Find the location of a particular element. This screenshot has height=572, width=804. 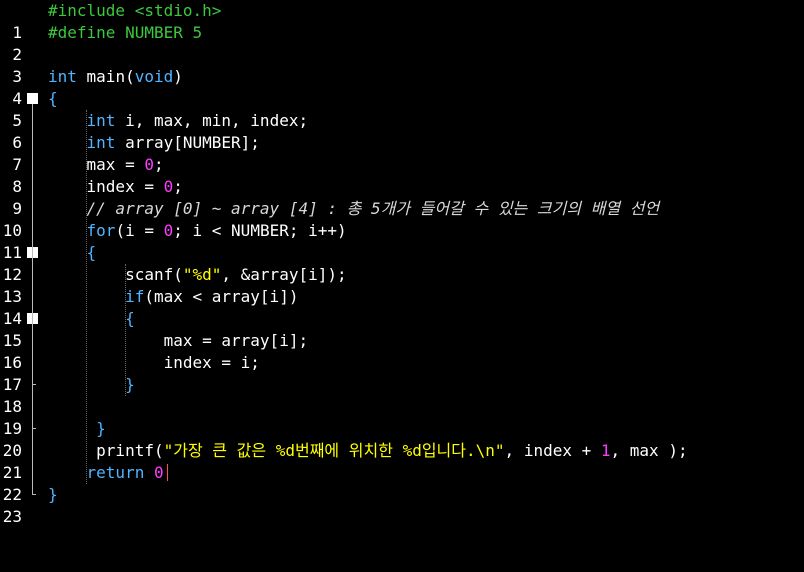

fold-guide-line is located at coordinates (32, 299).